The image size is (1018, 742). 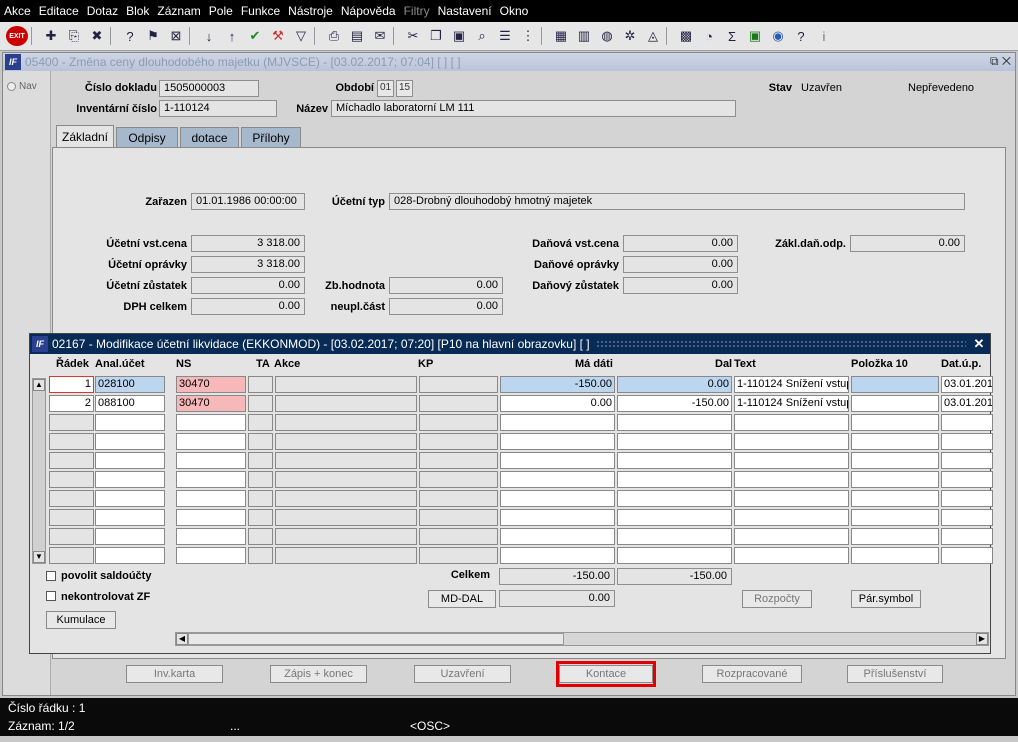 What do you see at coordinates (248, 285) in the screenshot?
I see `uc-zustatek-field: 0.00` at bounding box center [248, 285].